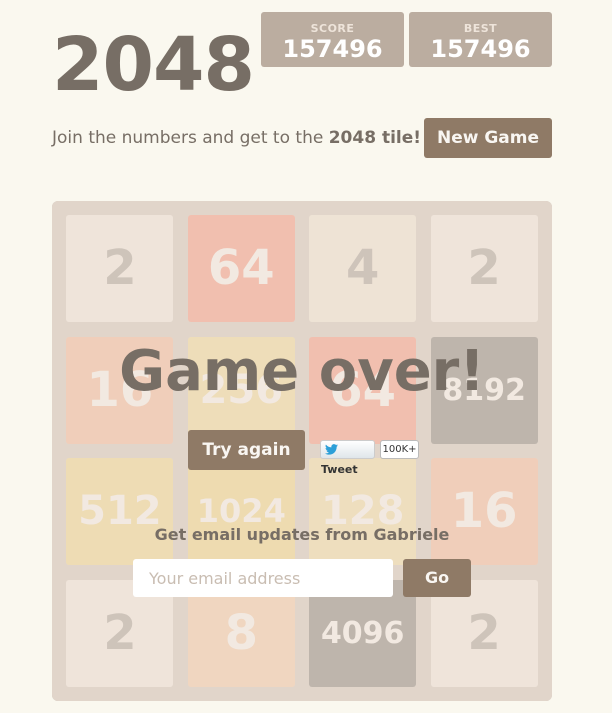  What do you see at coordinates (332, 28) in the screenshot?
I see `score-label: SCORE` at bounding box center [332, 28].